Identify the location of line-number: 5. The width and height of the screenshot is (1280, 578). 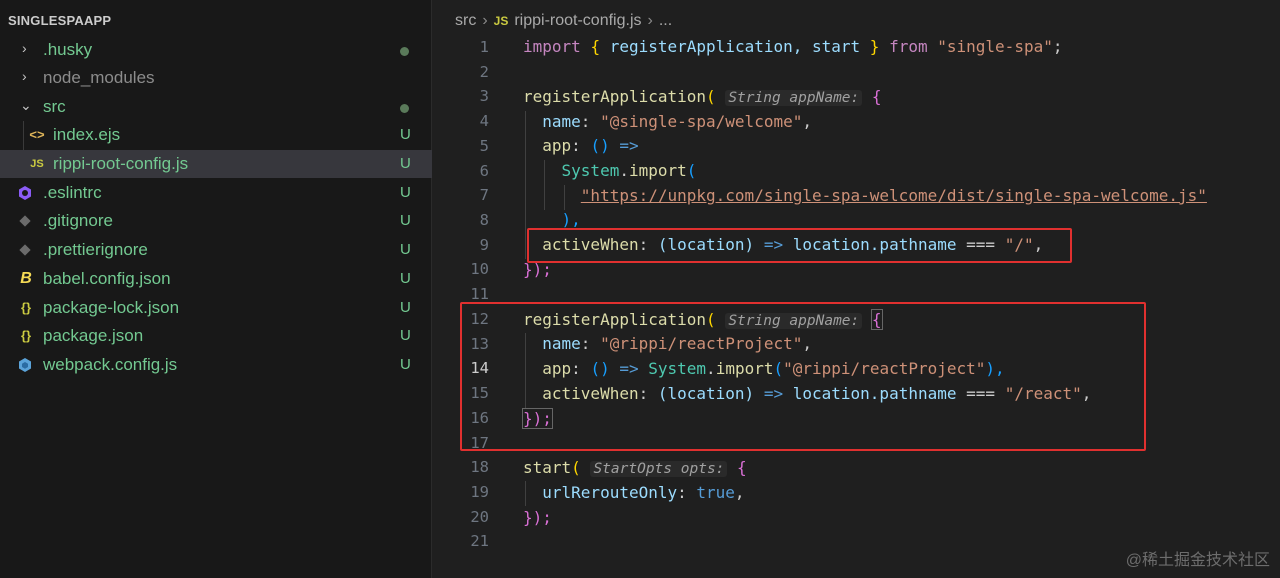
(484, 145).